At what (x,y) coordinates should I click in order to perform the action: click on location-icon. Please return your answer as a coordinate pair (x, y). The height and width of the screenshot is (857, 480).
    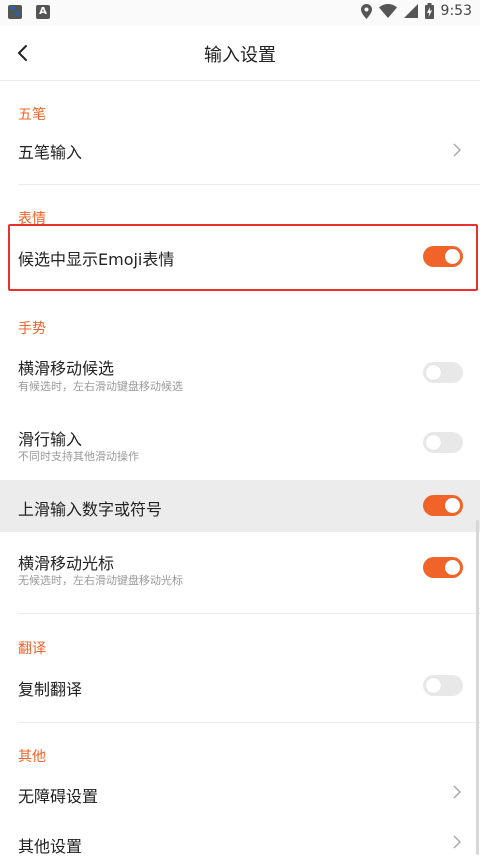
    Looking at the image, I should click on (366, 11).